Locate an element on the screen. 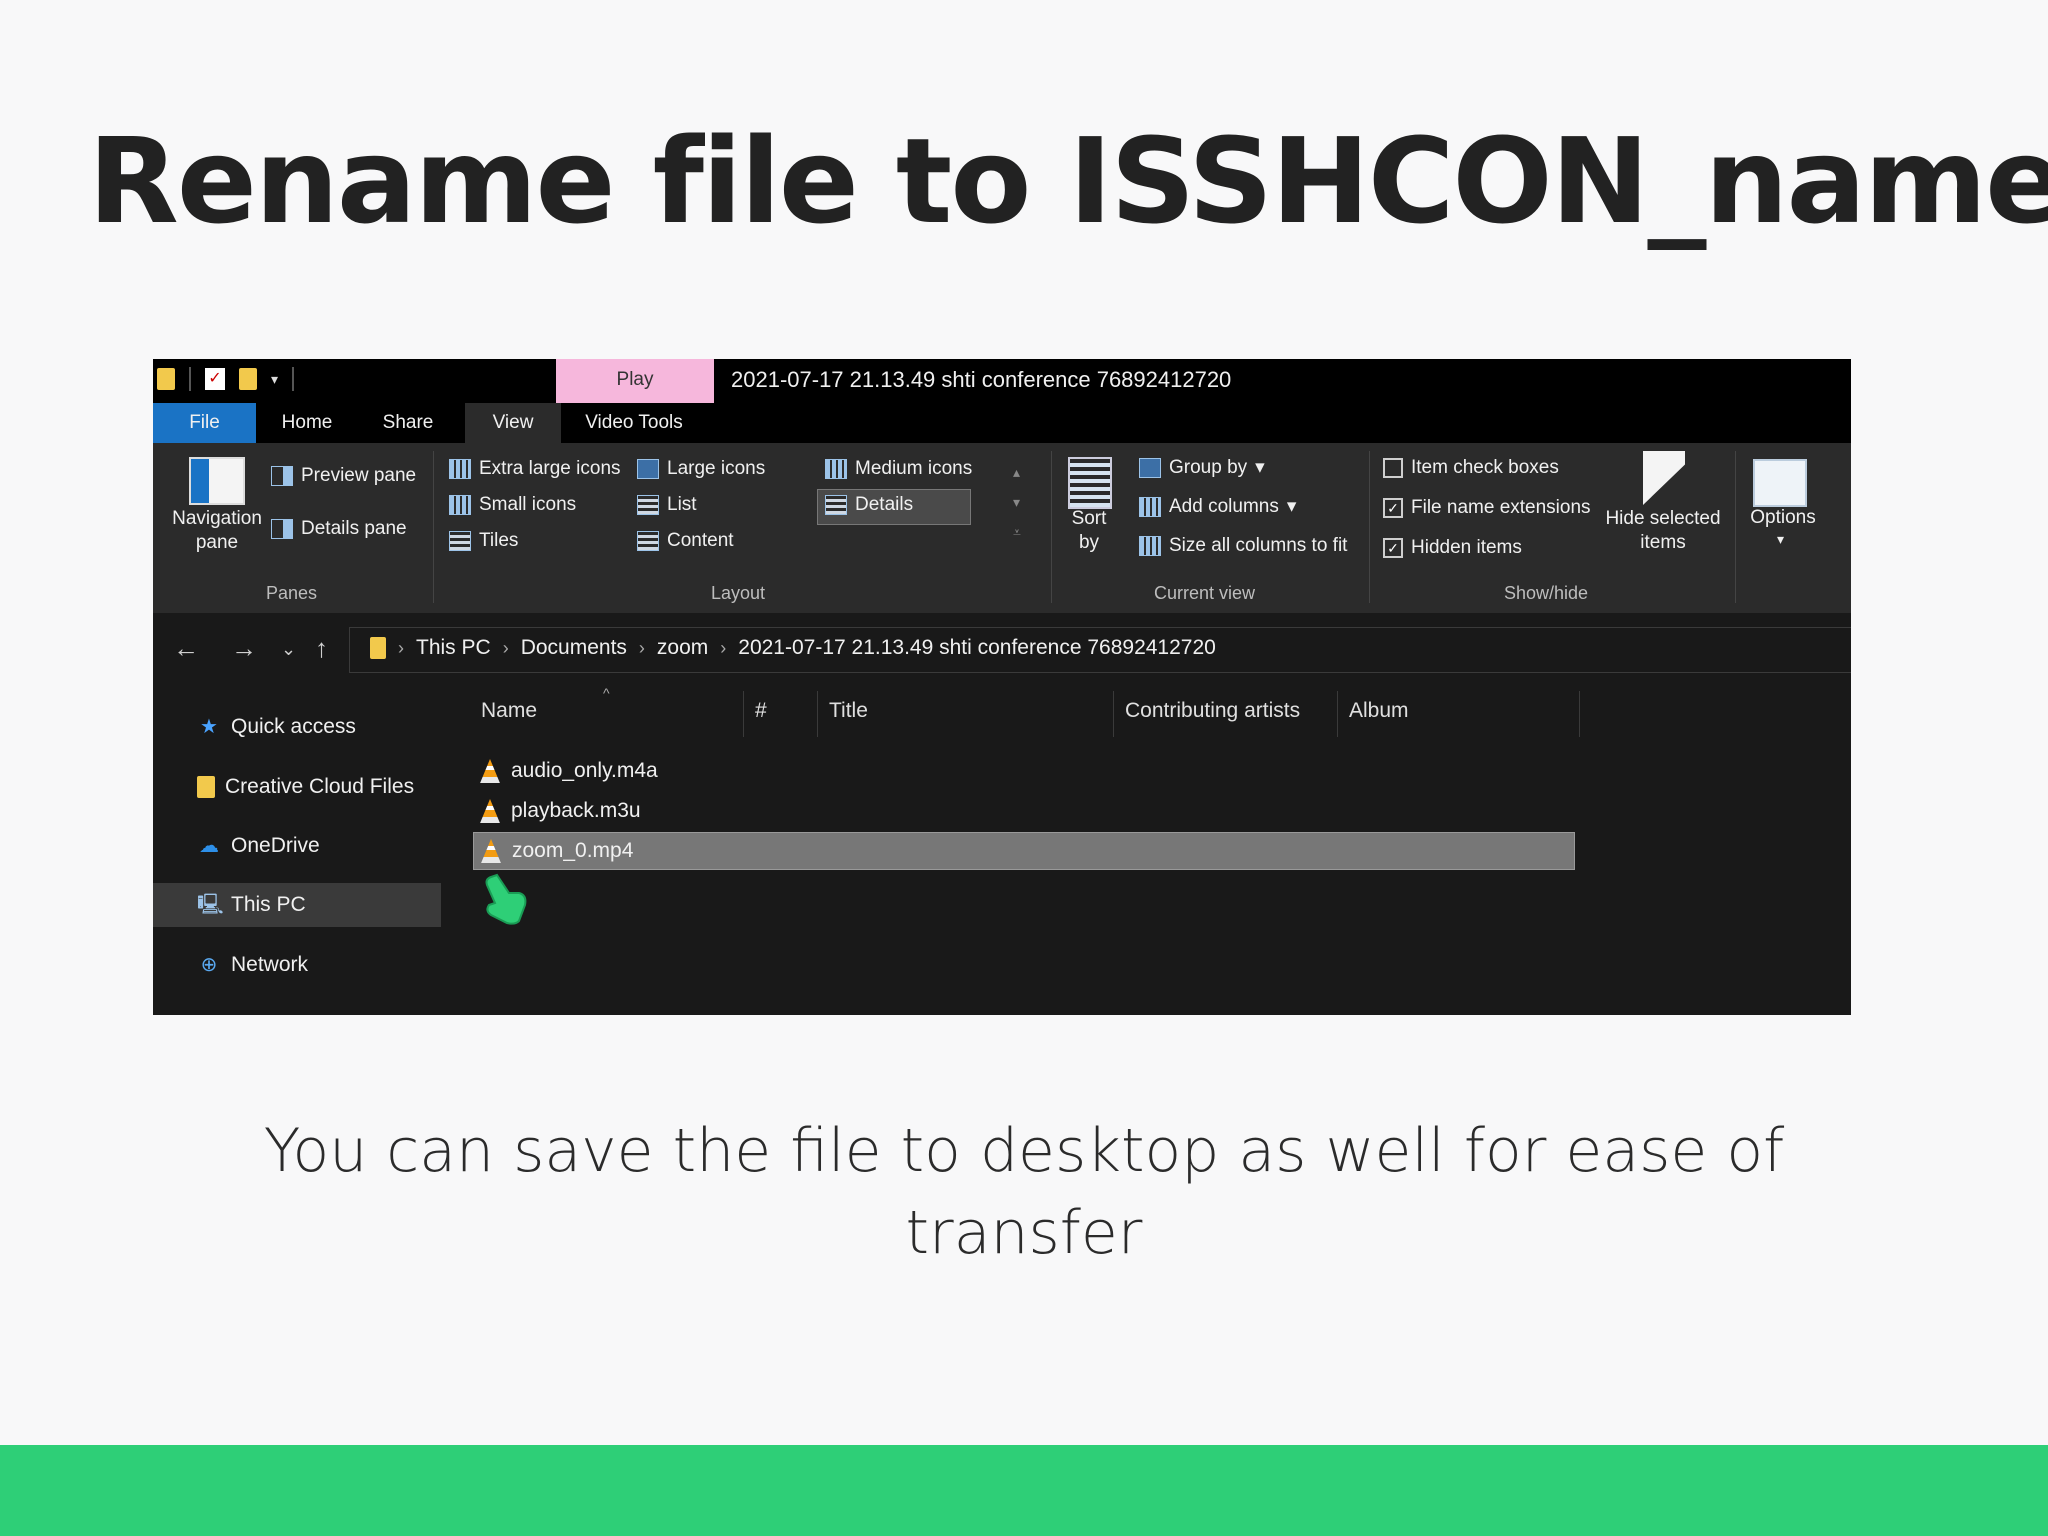 This screenshot has height=1536, width=2048. group-by-icon is located at coordinates (1150, 467).